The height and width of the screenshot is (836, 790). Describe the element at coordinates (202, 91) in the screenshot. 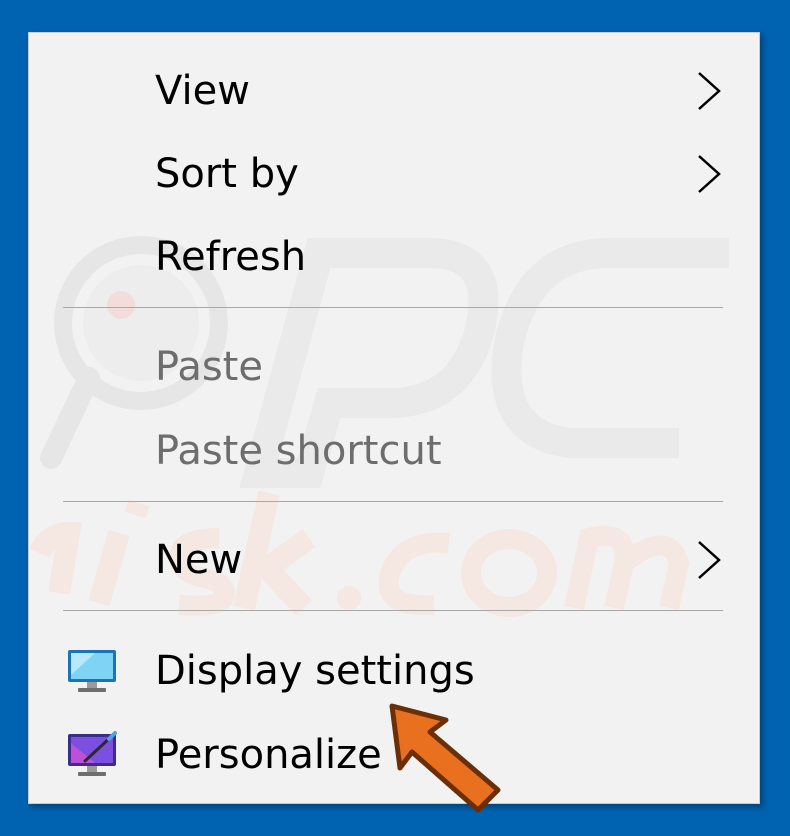

I see `menu-item-label: View` at that location.